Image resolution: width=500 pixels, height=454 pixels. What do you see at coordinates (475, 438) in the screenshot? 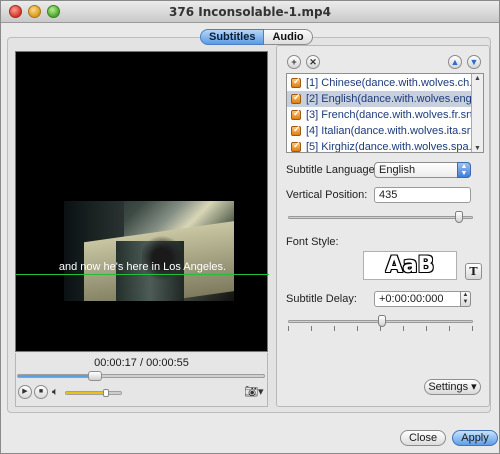
I see `apply-button: Apply` at bounding box center [475, 438].